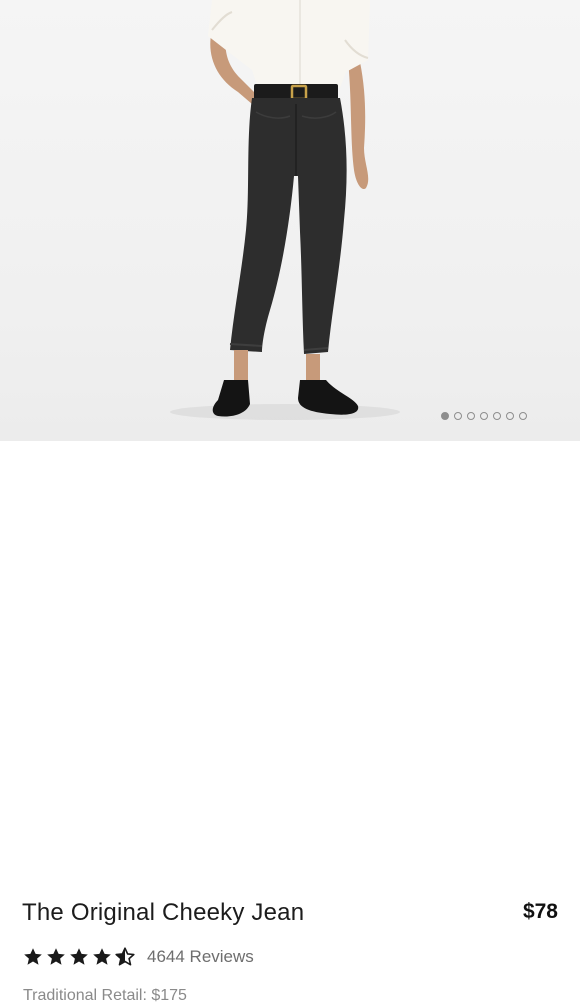 The width and height of the screenshot is (580, 1005). I want to click on star-half-icon, so click(125, 957).